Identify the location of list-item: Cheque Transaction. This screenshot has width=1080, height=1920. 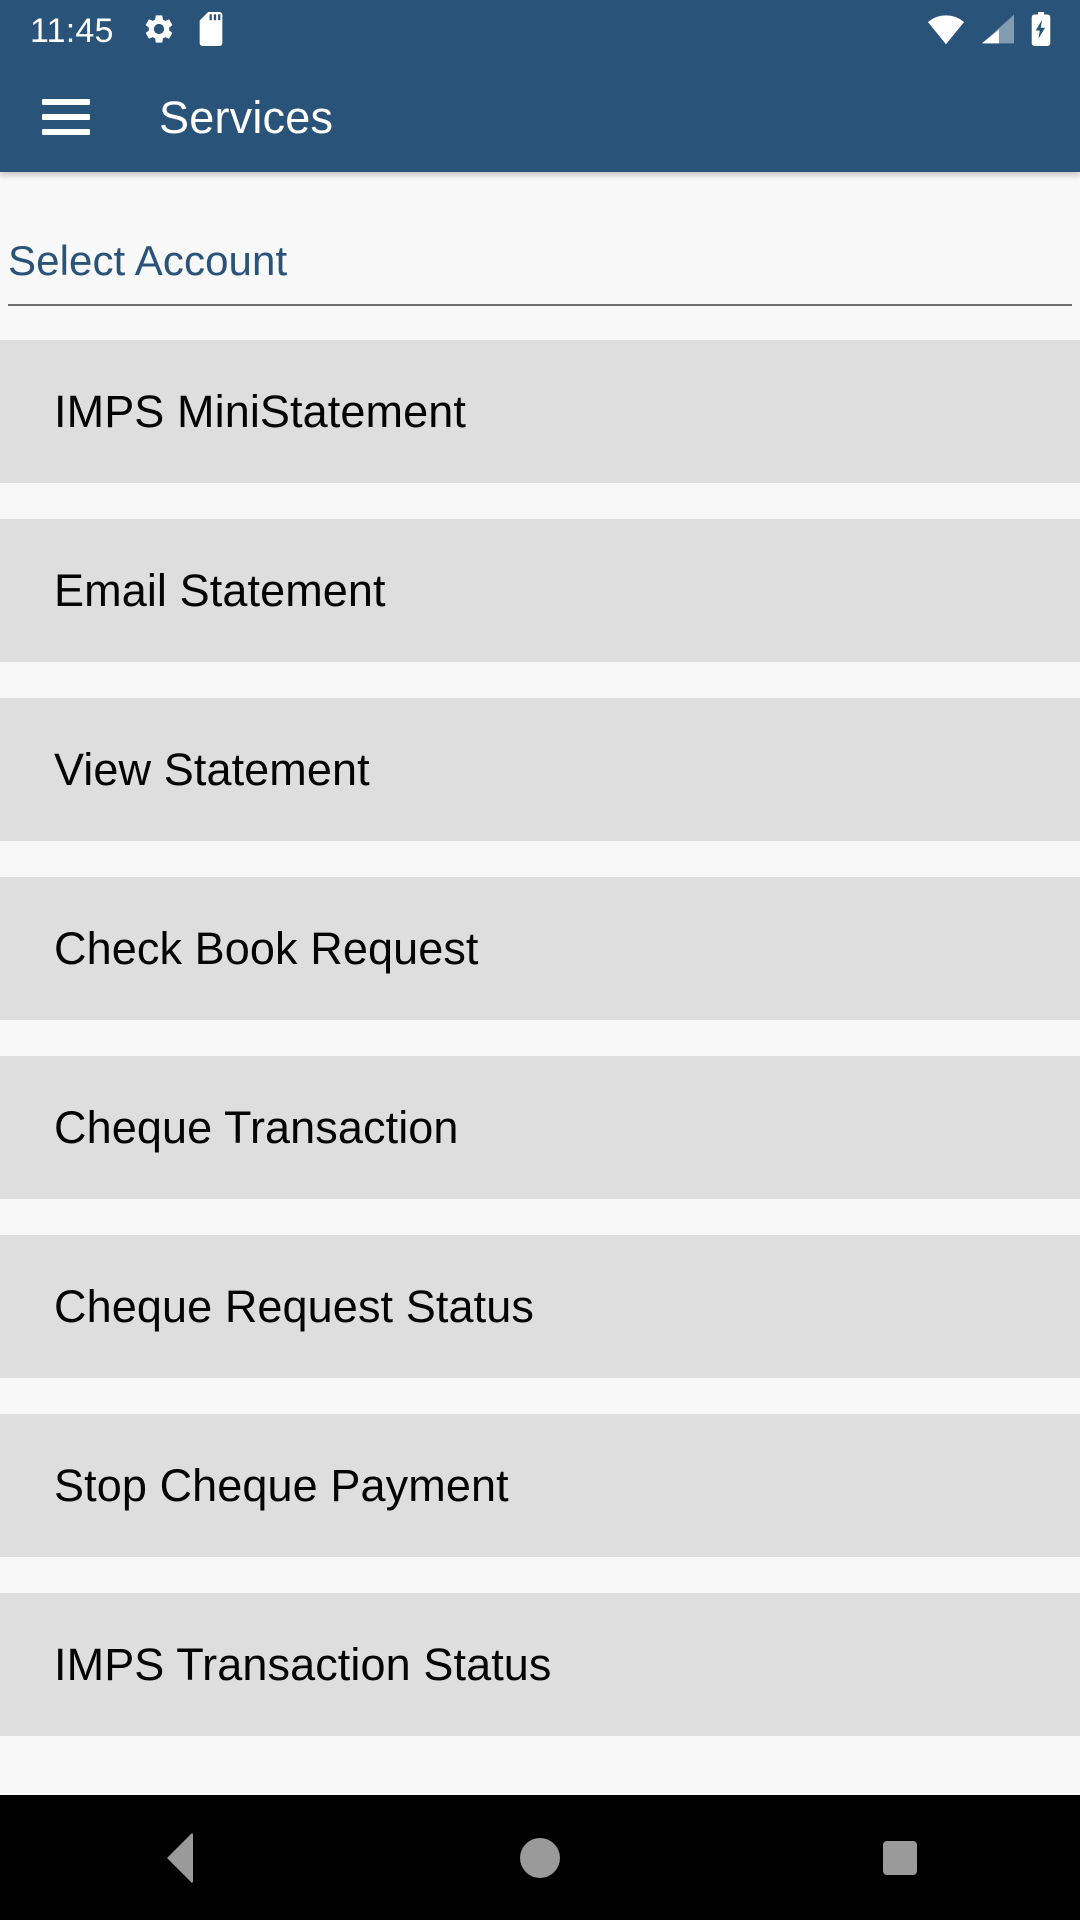
(540, 1127).